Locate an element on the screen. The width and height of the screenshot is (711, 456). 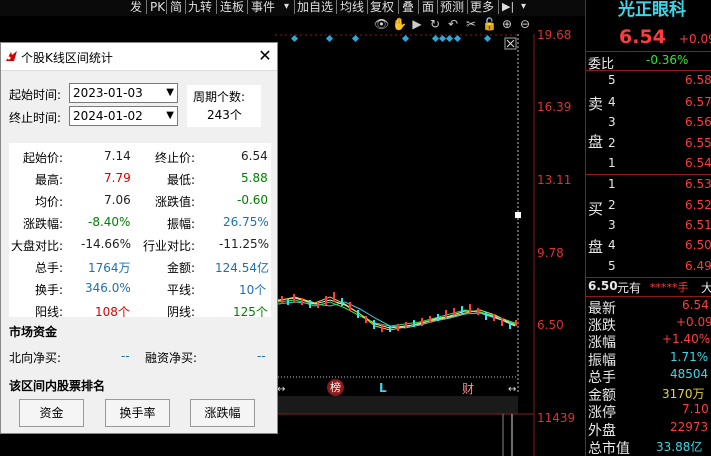
buy-price: 6.52 is located at coordinates (698, 205).